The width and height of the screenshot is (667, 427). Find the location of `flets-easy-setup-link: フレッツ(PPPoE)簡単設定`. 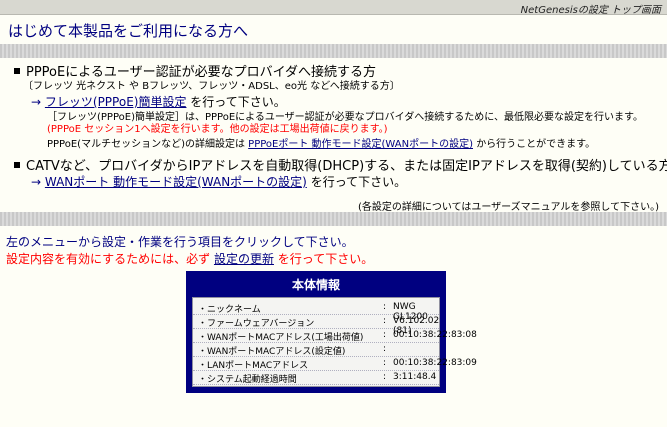

flets-easy-setup-link: フレッツ(PPPoE)簡単設定 is located at coordinates (116, 102).